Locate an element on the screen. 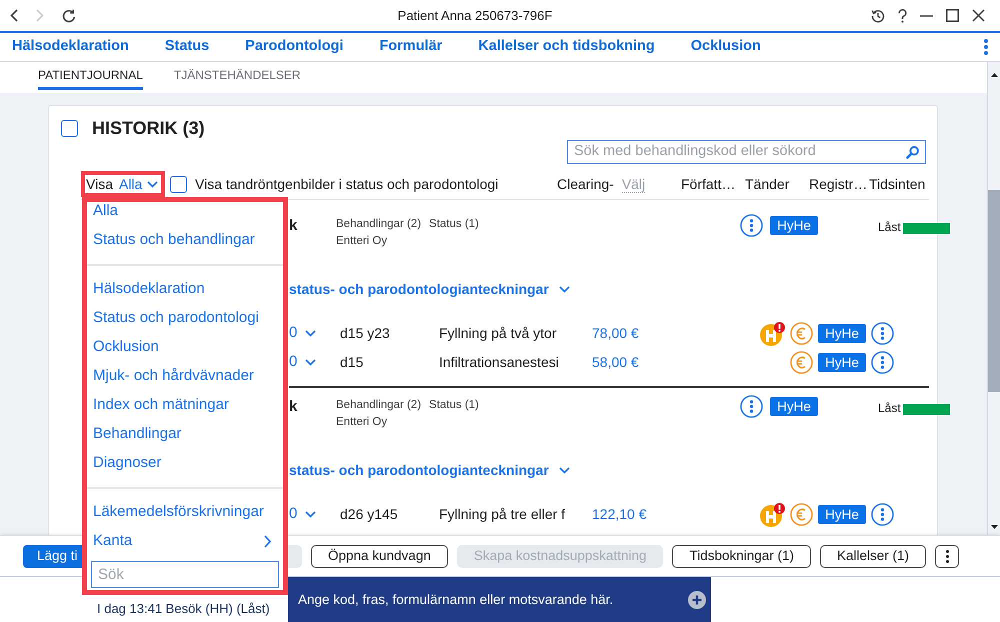 This screenshot has height=622, width=1000. menu-item: Diagnoser is located at coordinates (185, 468).